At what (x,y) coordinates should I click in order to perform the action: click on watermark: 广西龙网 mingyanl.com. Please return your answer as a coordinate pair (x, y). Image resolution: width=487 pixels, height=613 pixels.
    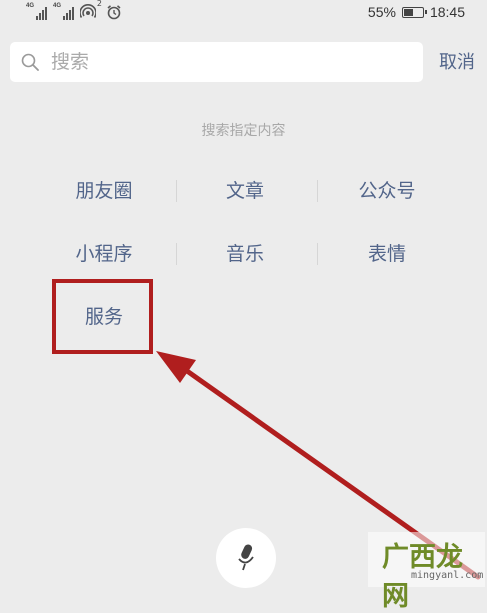
    Looking at the image, I should click on (426, 572).